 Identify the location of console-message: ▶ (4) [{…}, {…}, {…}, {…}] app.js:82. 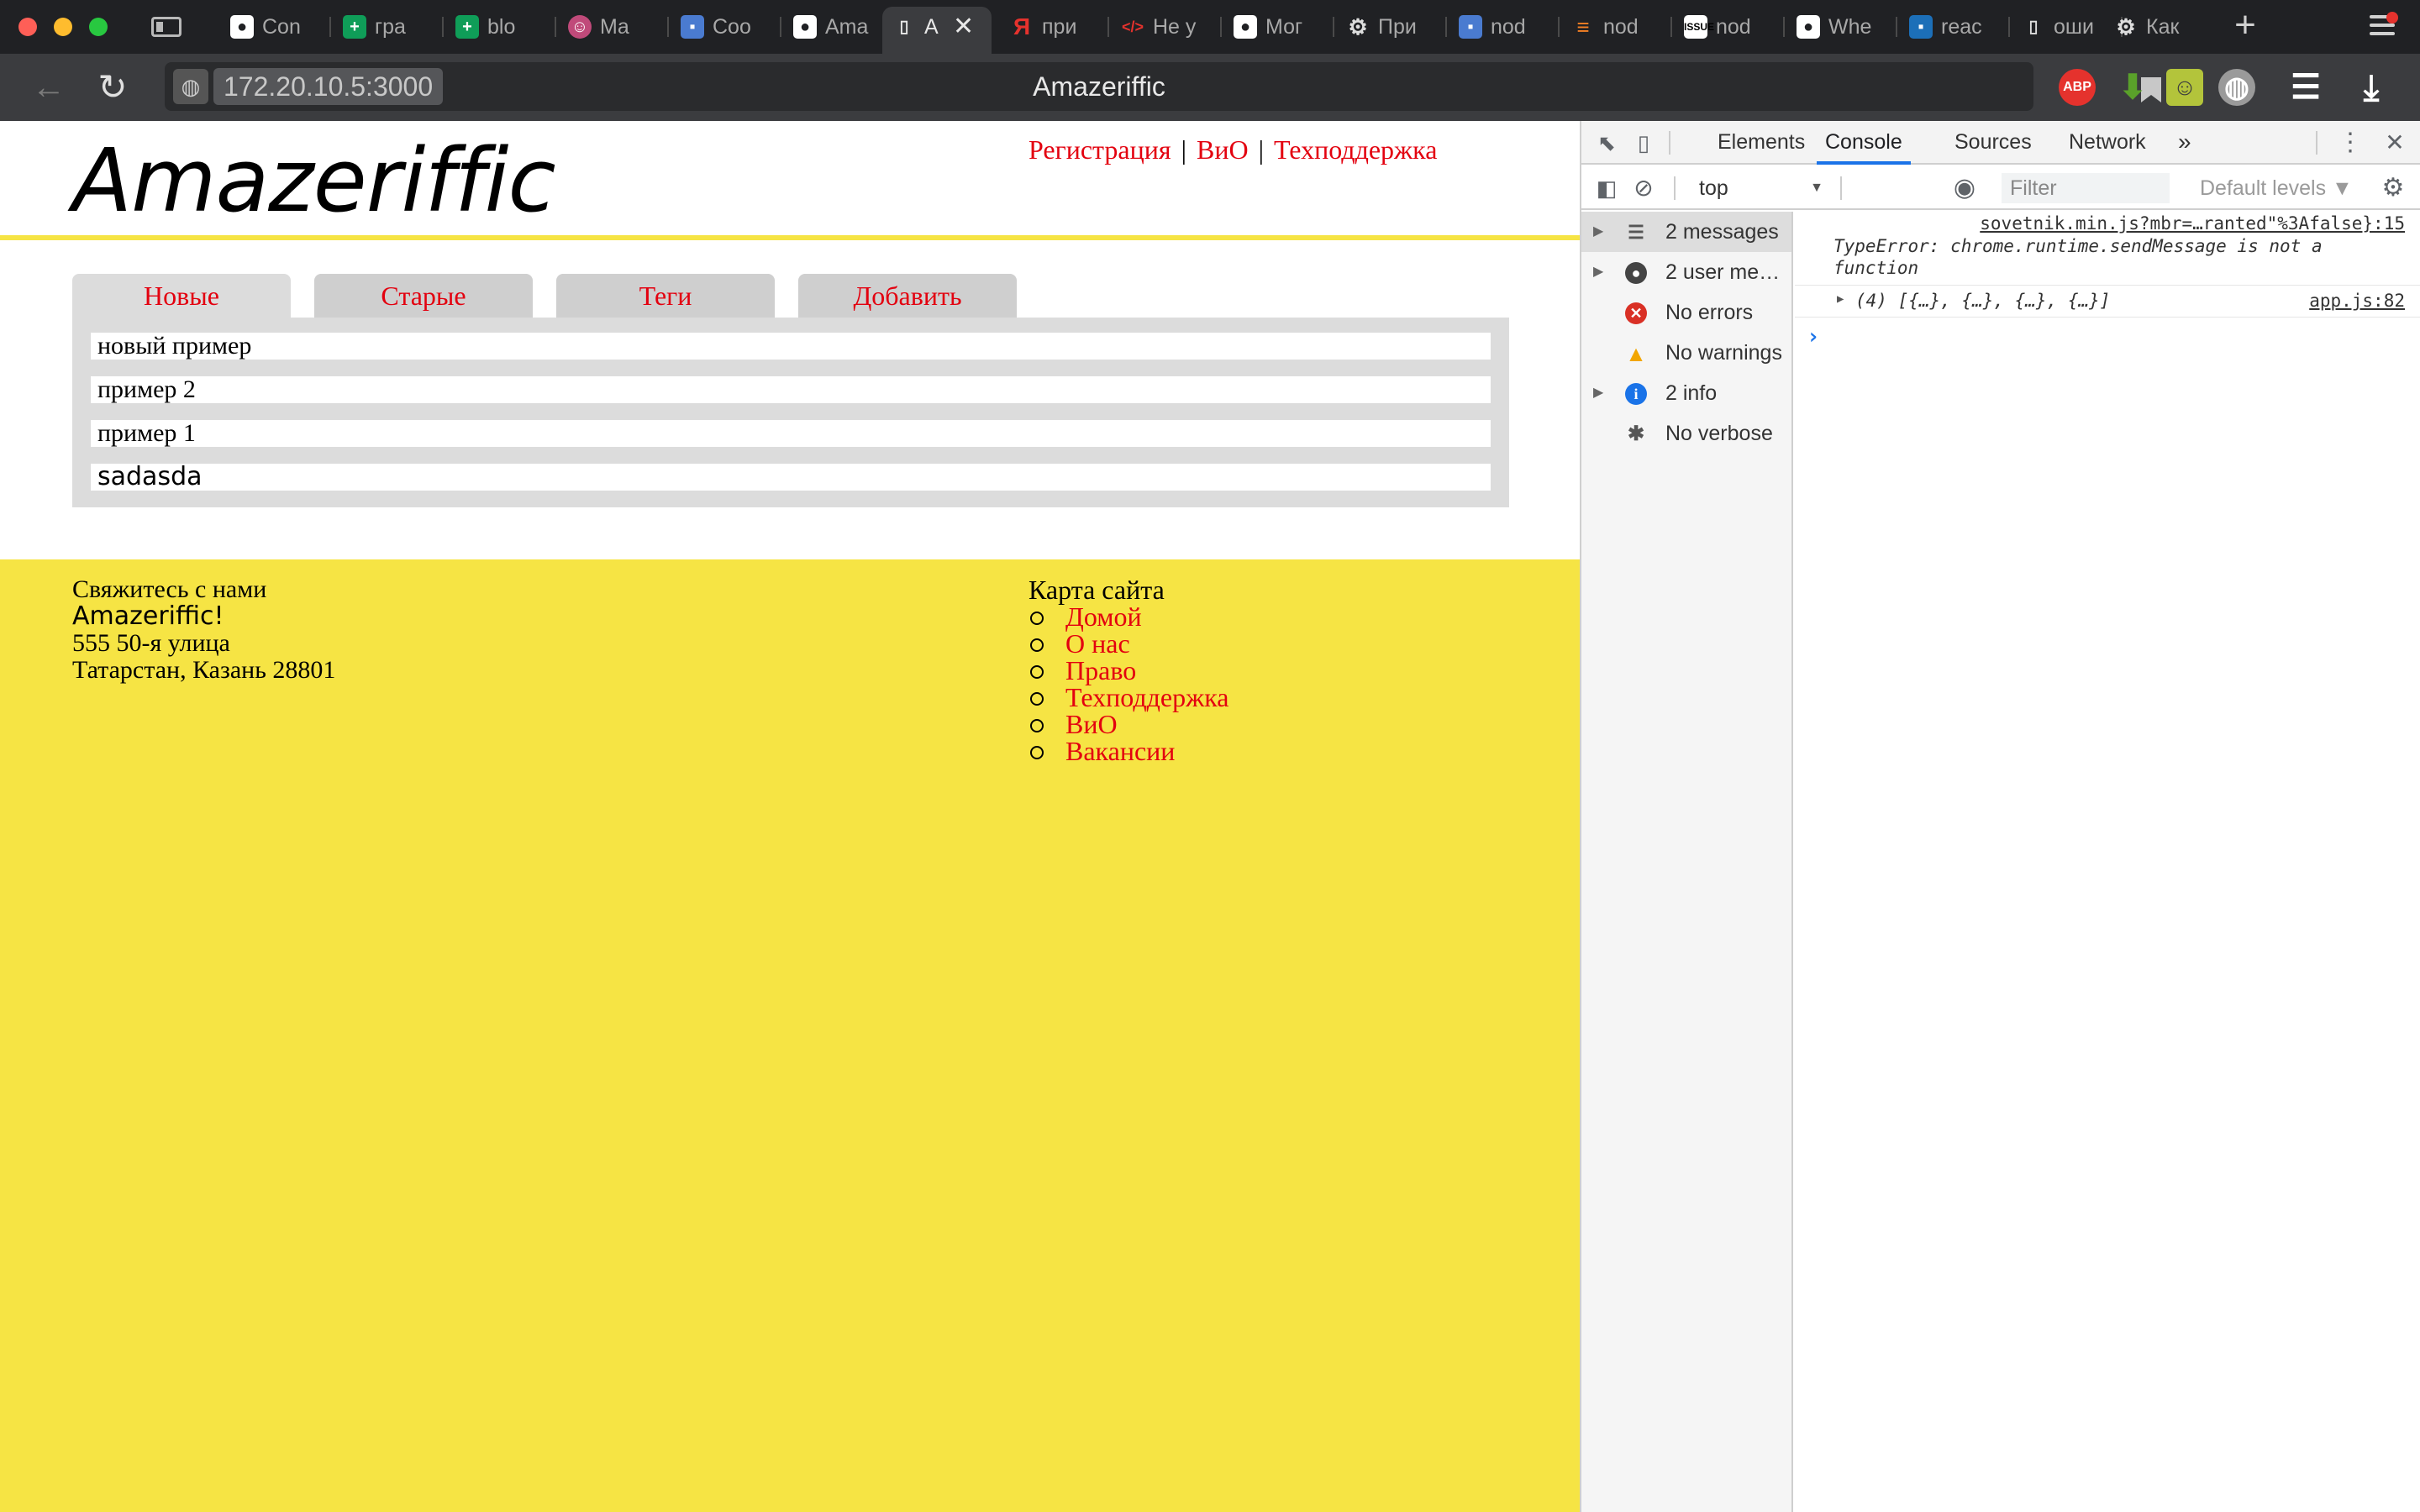
(2107, 302).